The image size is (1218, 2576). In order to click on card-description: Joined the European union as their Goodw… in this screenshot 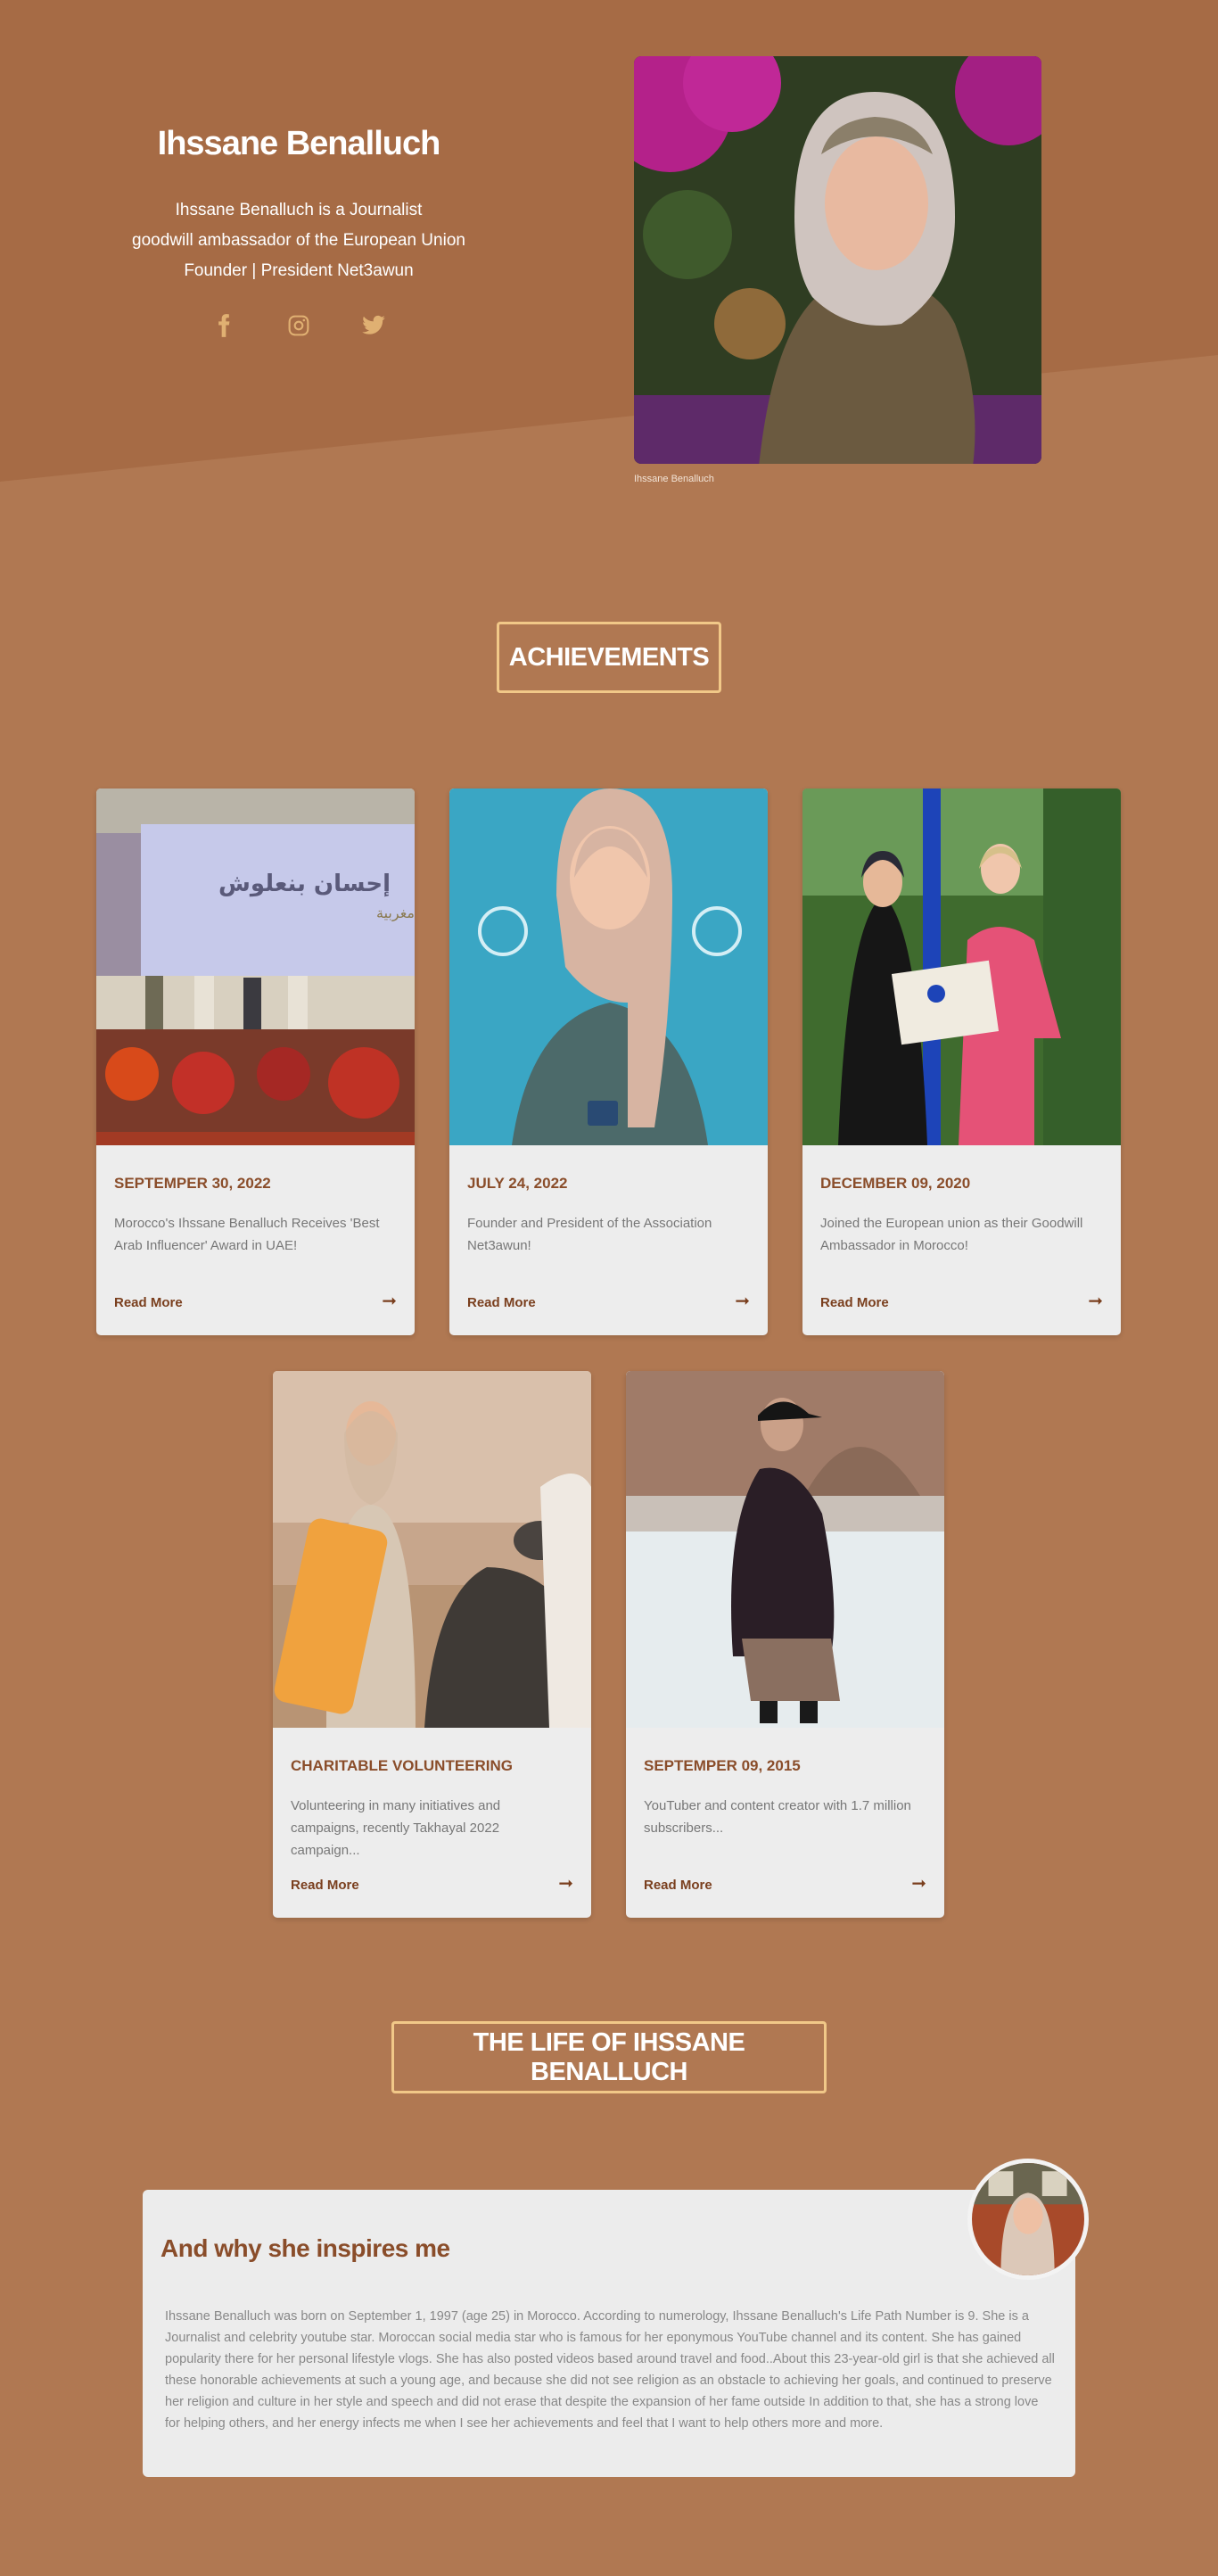, I will do `click(952, 1235)`.